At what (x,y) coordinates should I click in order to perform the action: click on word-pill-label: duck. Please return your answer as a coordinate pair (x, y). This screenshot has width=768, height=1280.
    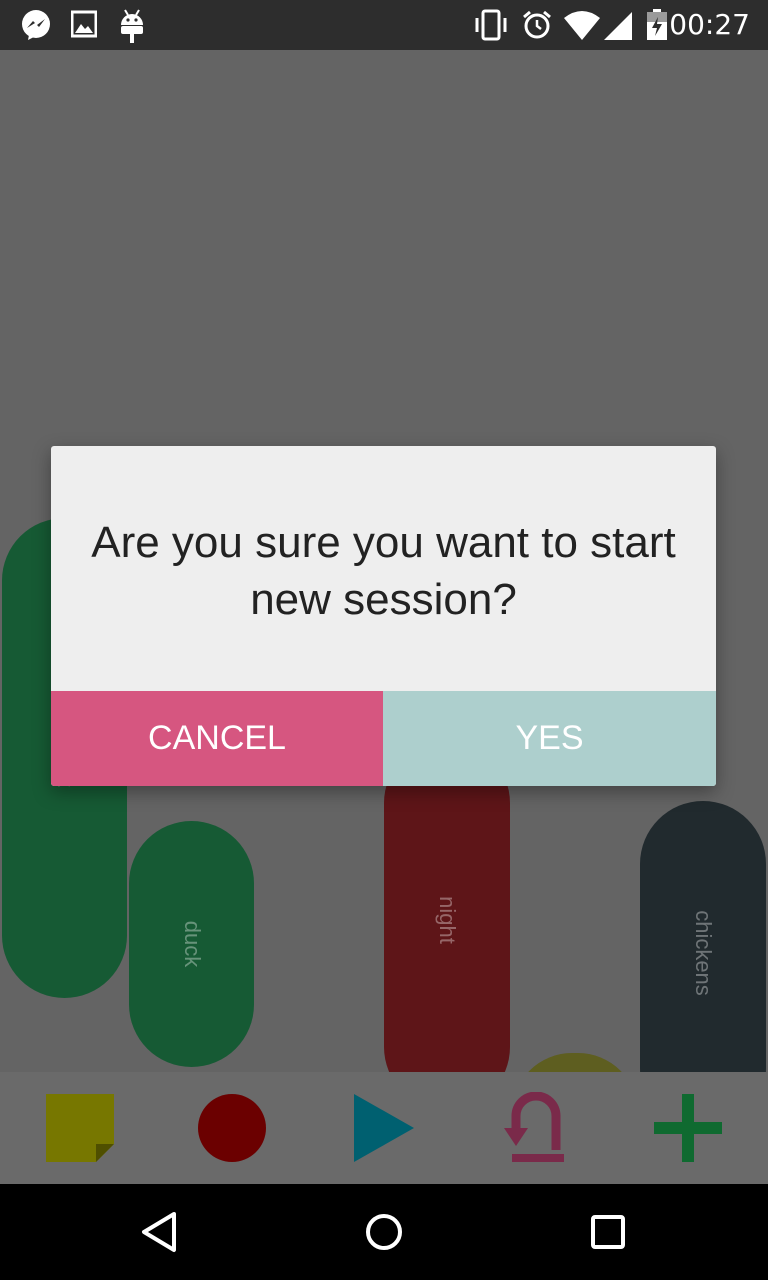
    Looking at the image, I should click on (192, 944).